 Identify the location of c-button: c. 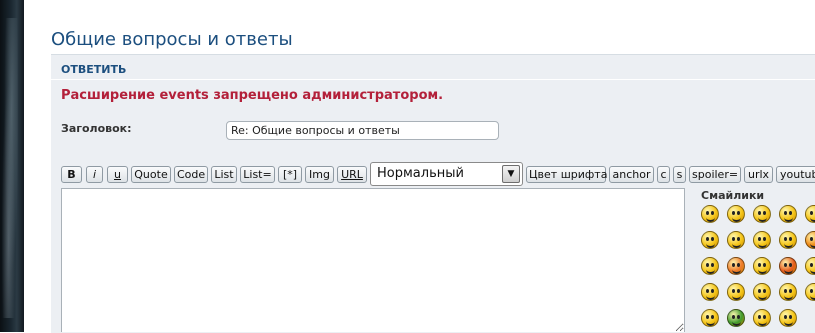
(663, 174).